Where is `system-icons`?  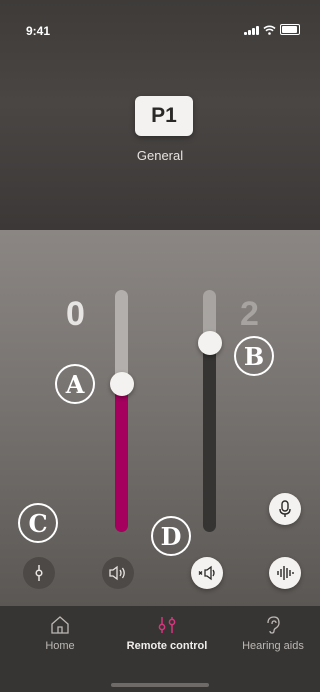 system-icons is located at coordinates (272, 29).